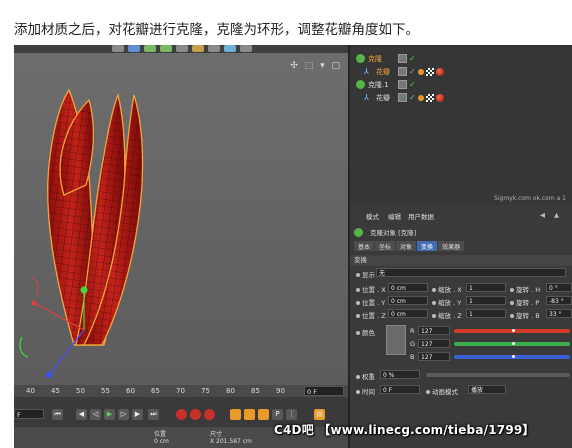 This screenshot has height=448, width=572. Describe the element at coordinates (471, 272) in the screenshot. I see `display-select: 无` at that location.